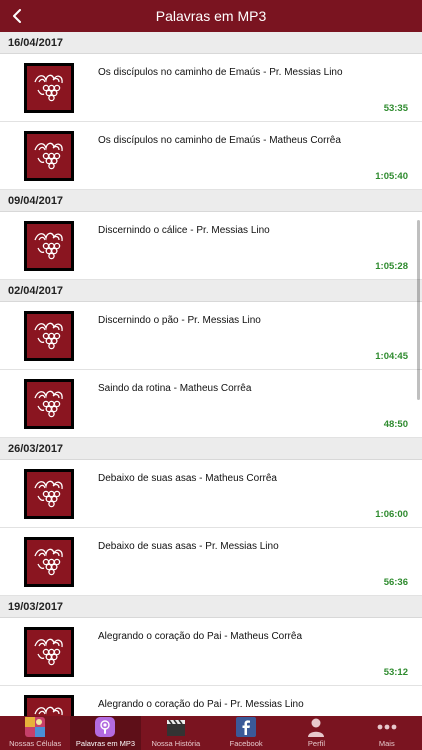 The height and width of the screenshot is (750, 422). I want to click on tab-mais: Mais, so click(387, 733).